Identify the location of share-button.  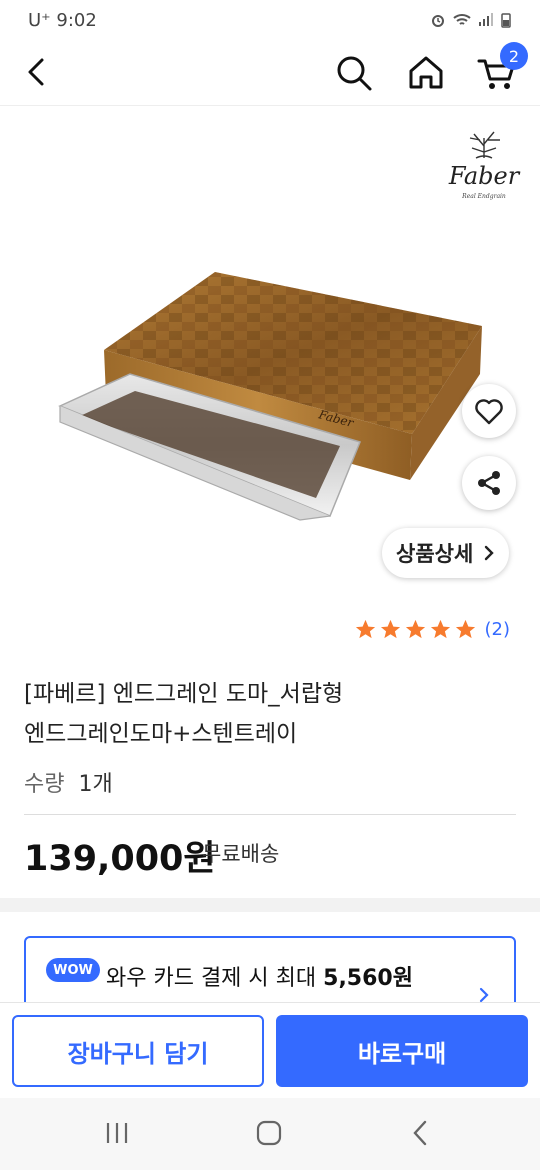
(489, 483).